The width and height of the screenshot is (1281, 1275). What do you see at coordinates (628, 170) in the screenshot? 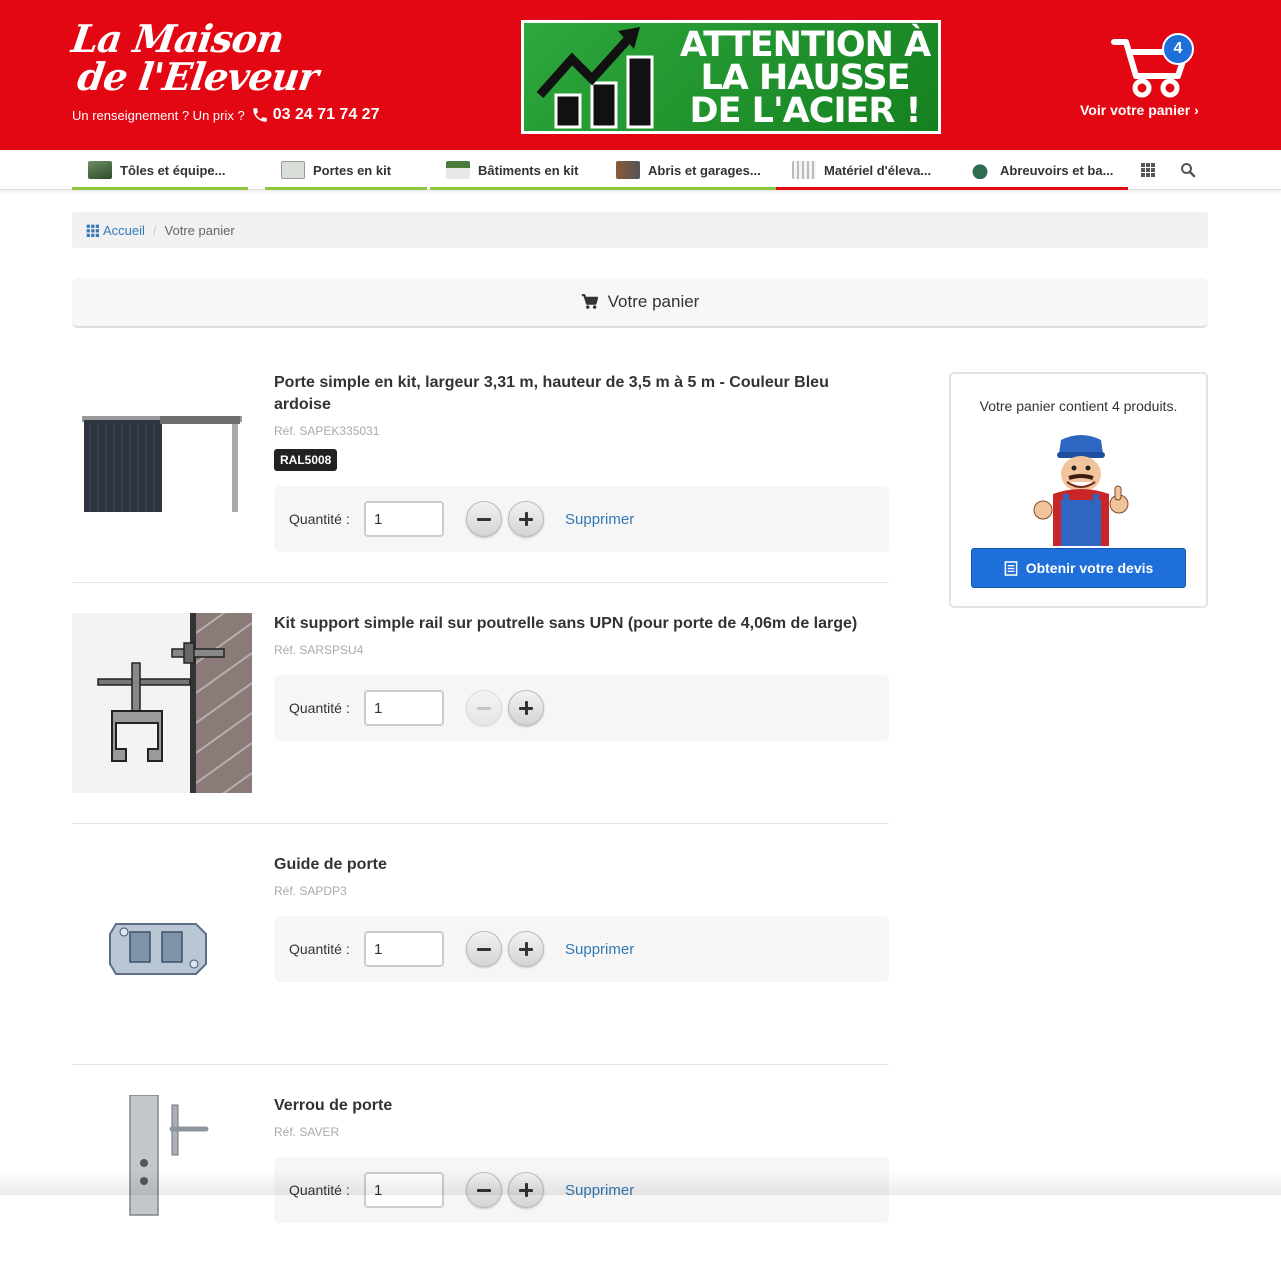
I see `abris-thumb-icon` at bounding box center [628, 170].